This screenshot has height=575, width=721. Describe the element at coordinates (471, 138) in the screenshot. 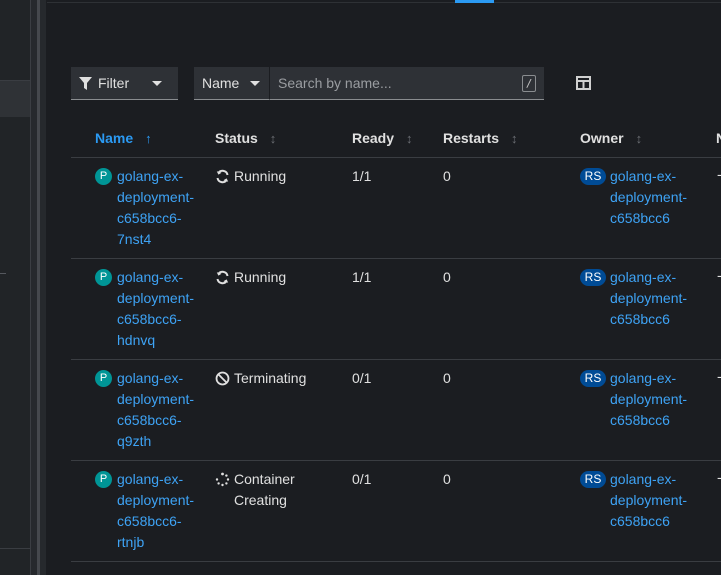

I see `column-header-label: Restarts` at that location.